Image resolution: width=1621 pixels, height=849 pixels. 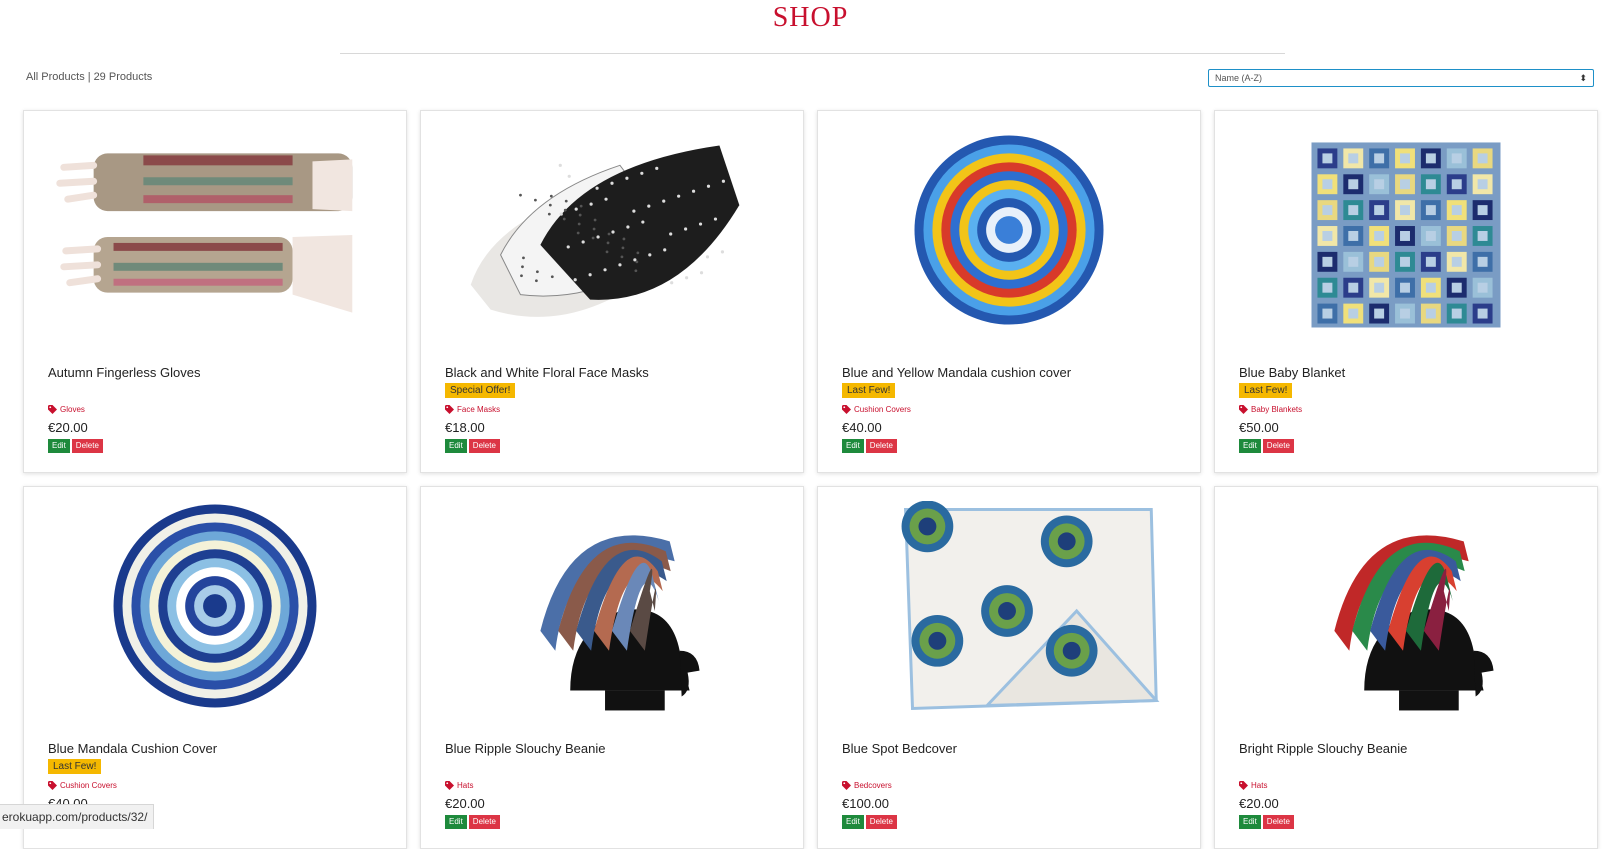 What do you see at coordinates (124, 372) in the screenshot?
I see `product-name: Autumn Fingerless Gloves` at bounding box center [124, 372].